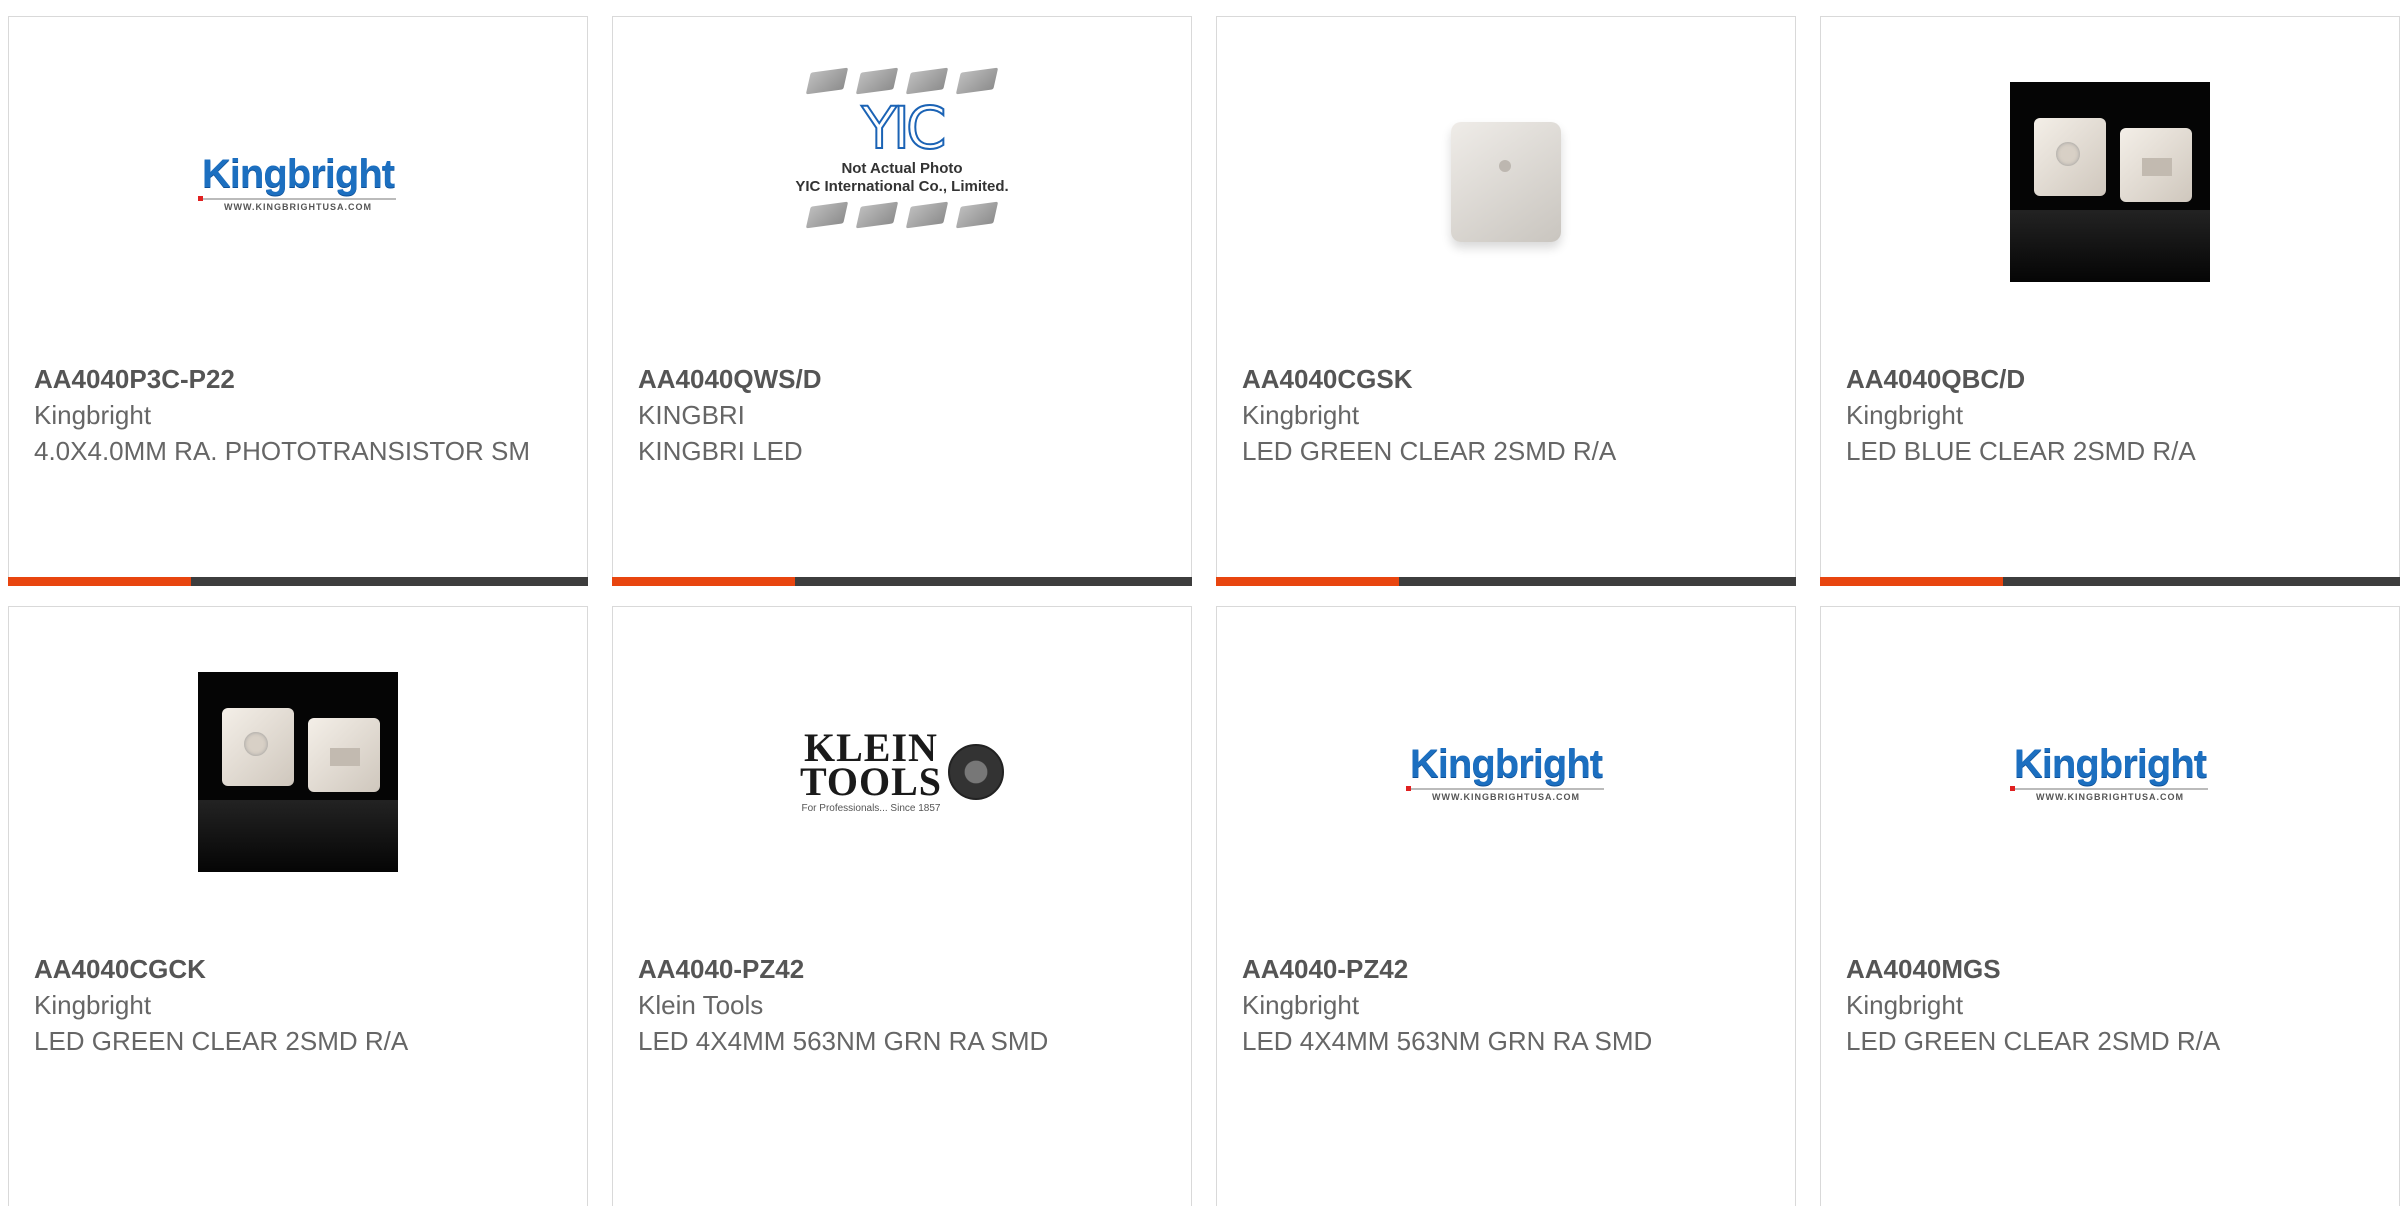 Image resolution: width=2400 pixels, height=1206 pixels. What do you see at coordinates (282, 451) in the screenshot?
I see `description: 4.0X4.0MM RA. PHOTOTRANSISTOR SM` at bounding box center [282, 451].